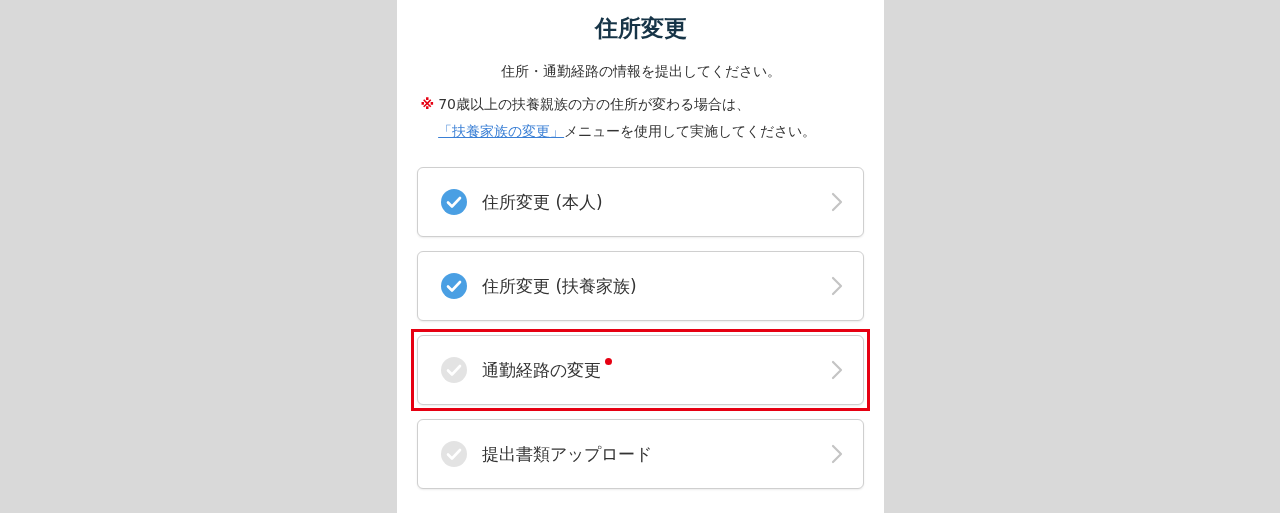 Image resolution: width=1280 pixels, height=513 pixels. I want to click on menu-item: 提出書類アップロード, so click(640, 454).